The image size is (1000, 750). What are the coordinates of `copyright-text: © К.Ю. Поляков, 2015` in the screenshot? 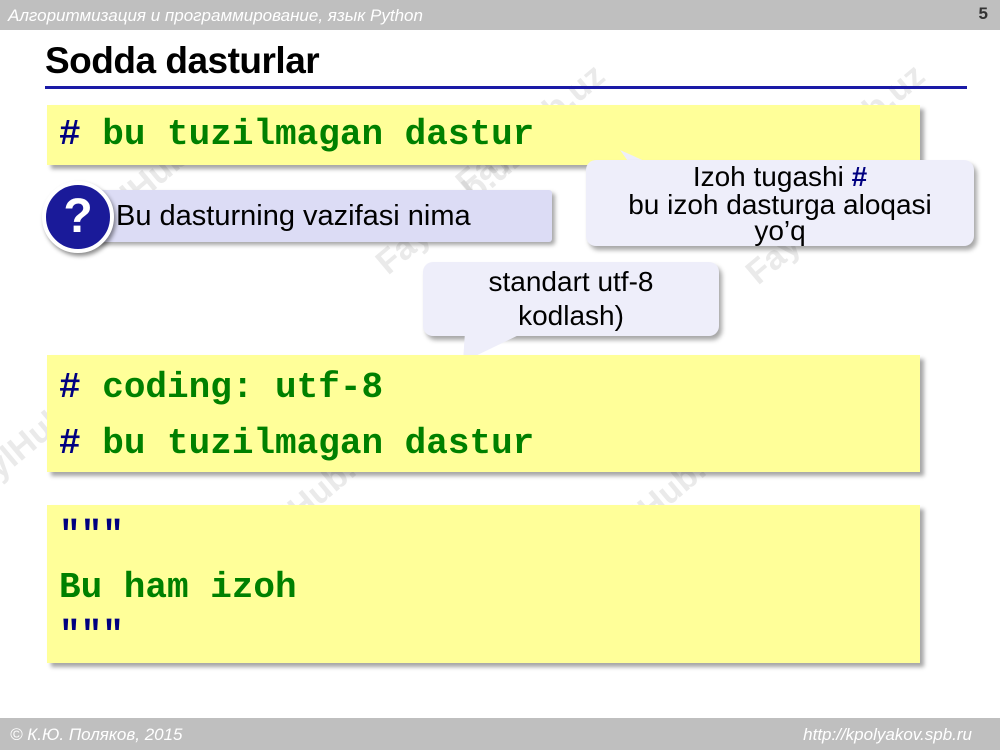 It's located at (96, 734).